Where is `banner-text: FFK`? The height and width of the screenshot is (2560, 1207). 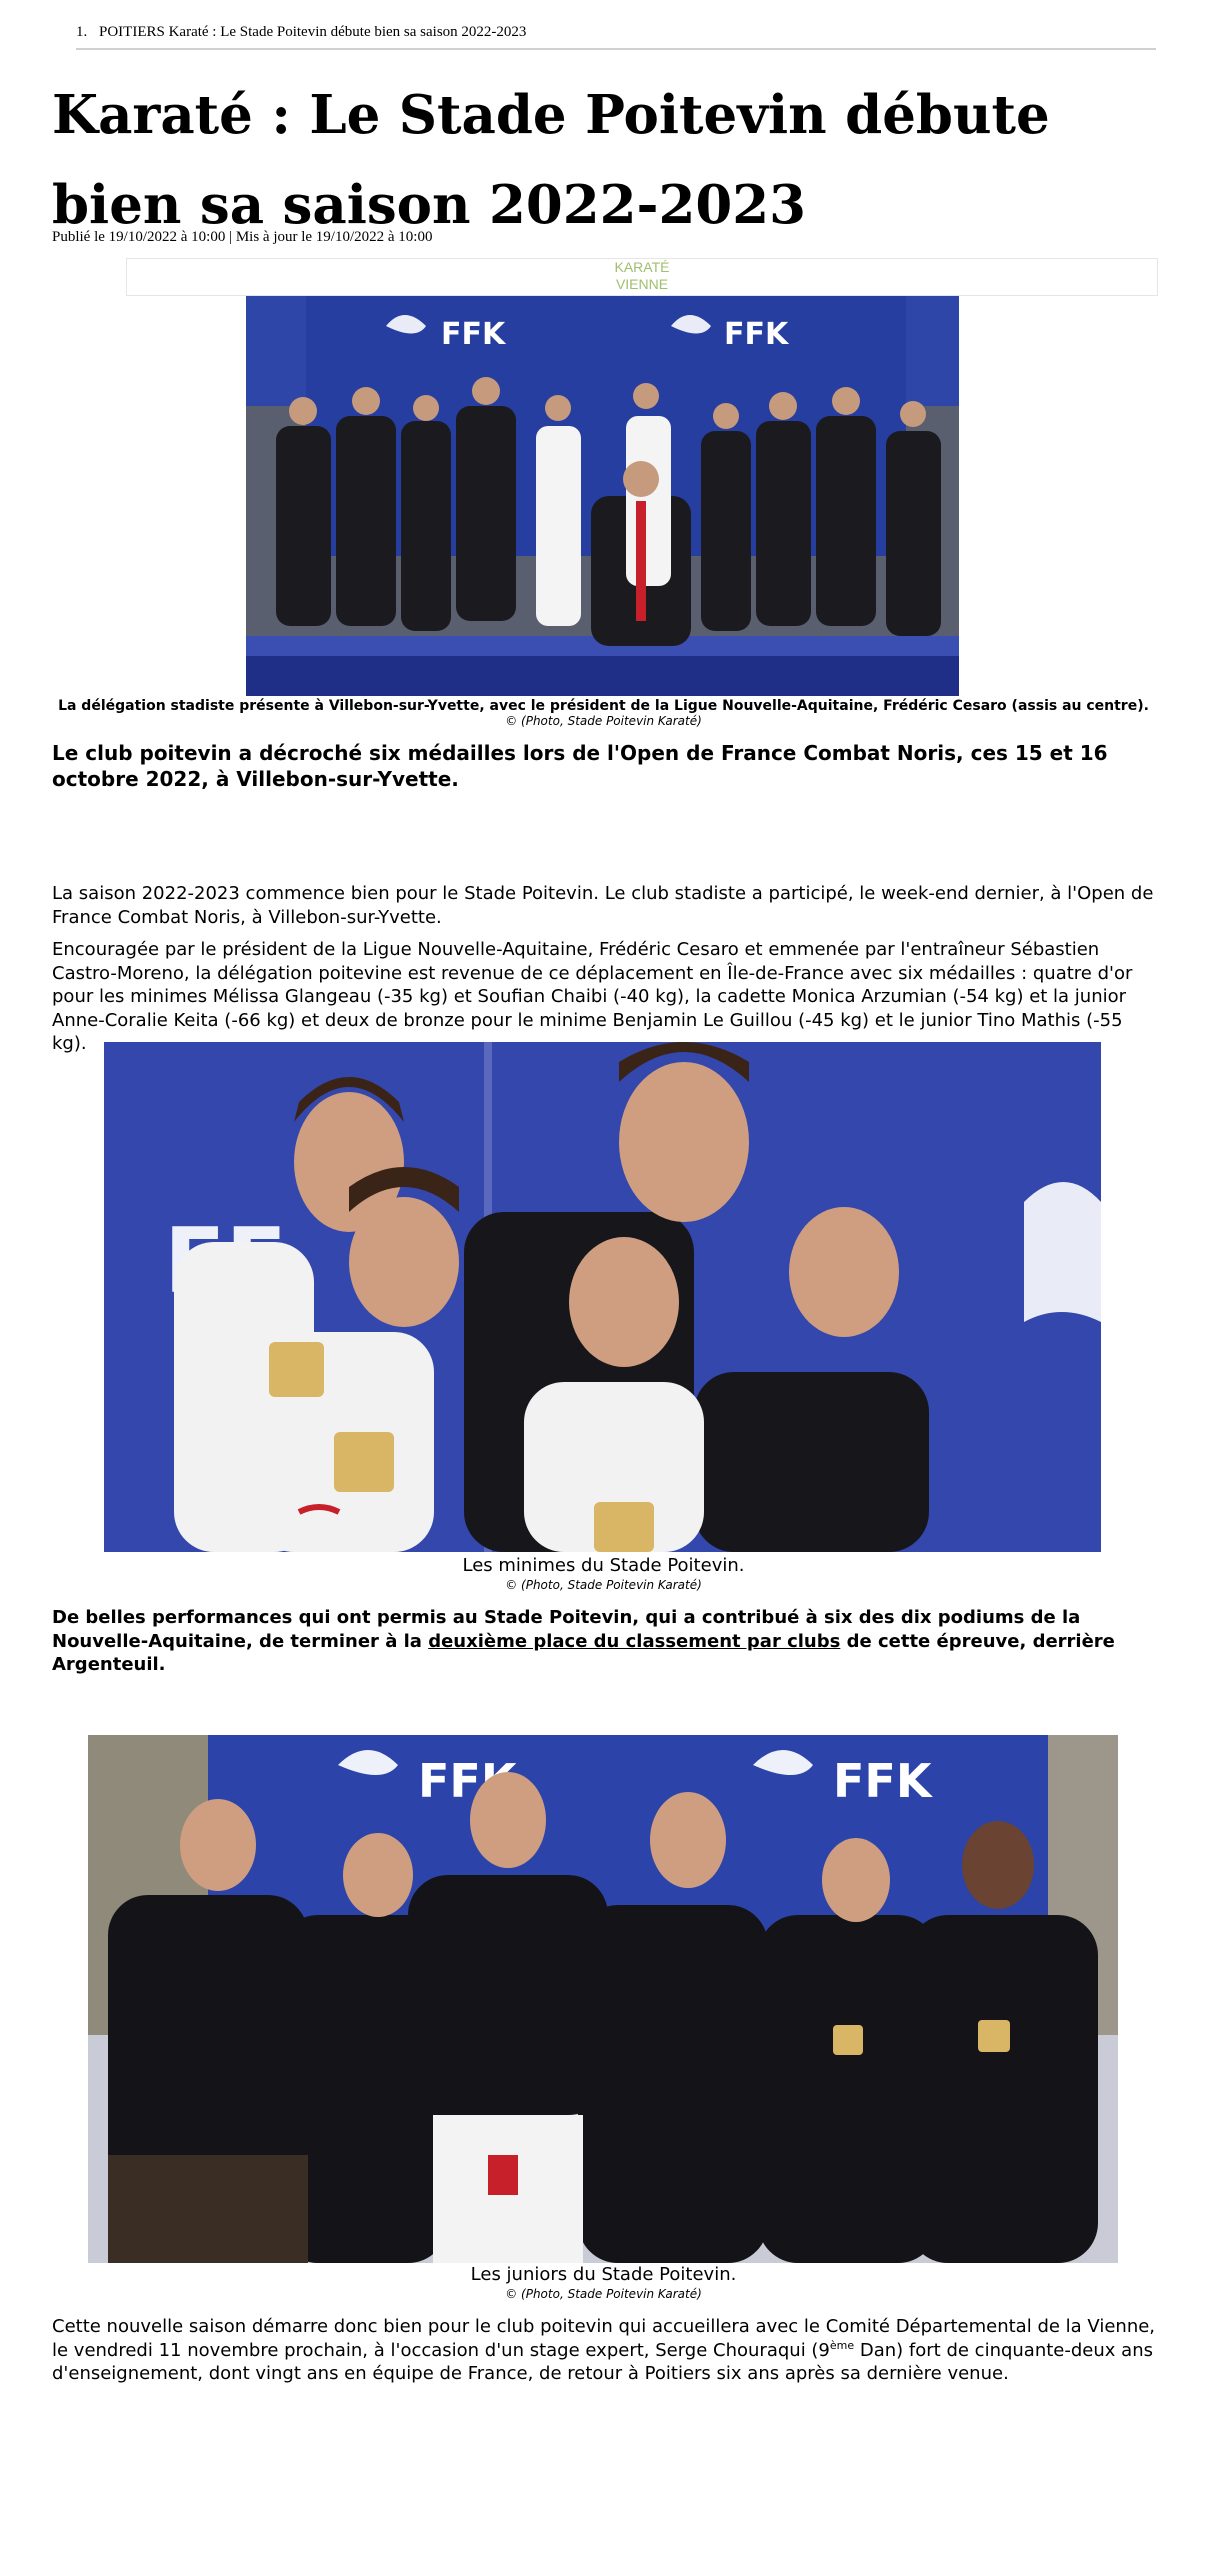 banner-text: FFK is located at coordinates (474, 334).